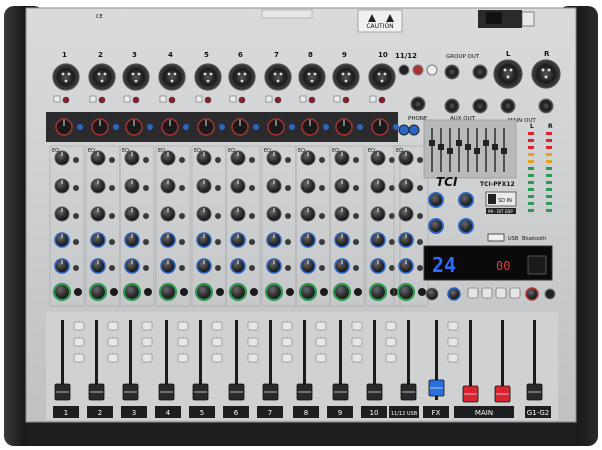 The image size is (602, 450). What do you see at coordinates (170, 55) in the screenshot?
I see `channel-number: 4` at bounding box center [170, 55].